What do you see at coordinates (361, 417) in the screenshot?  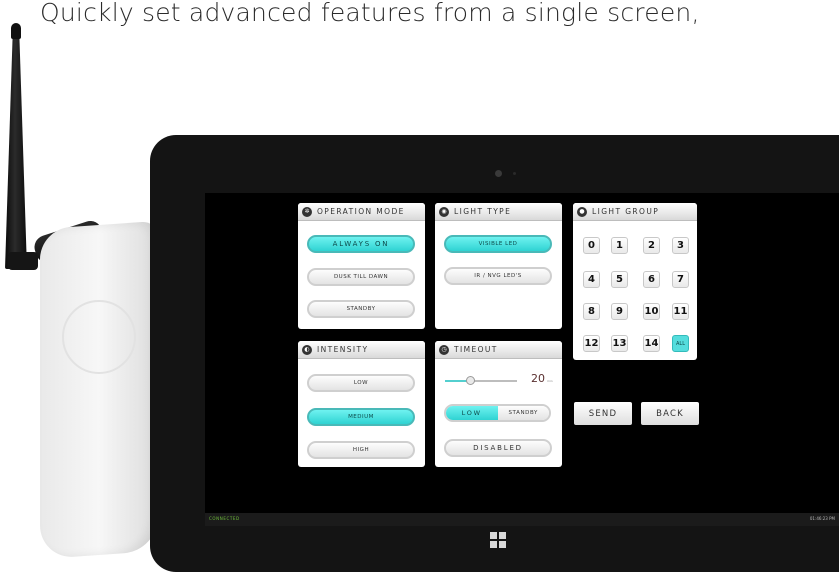 I see `intensity-medium-button: MEDIUM` at bounding box center [361, 417].